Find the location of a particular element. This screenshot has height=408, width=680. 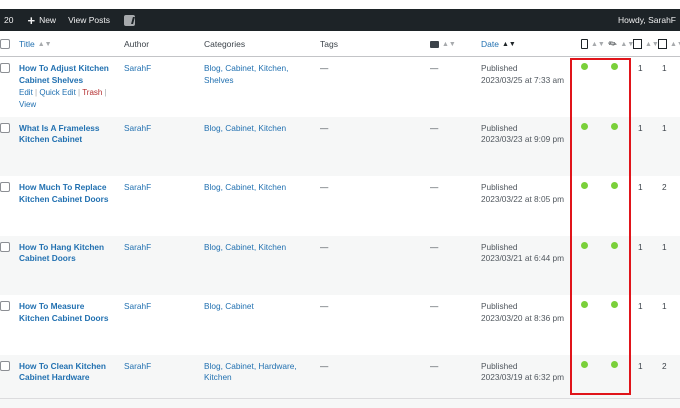

feather-icon: ✎ is located at coordinates (613, 44).